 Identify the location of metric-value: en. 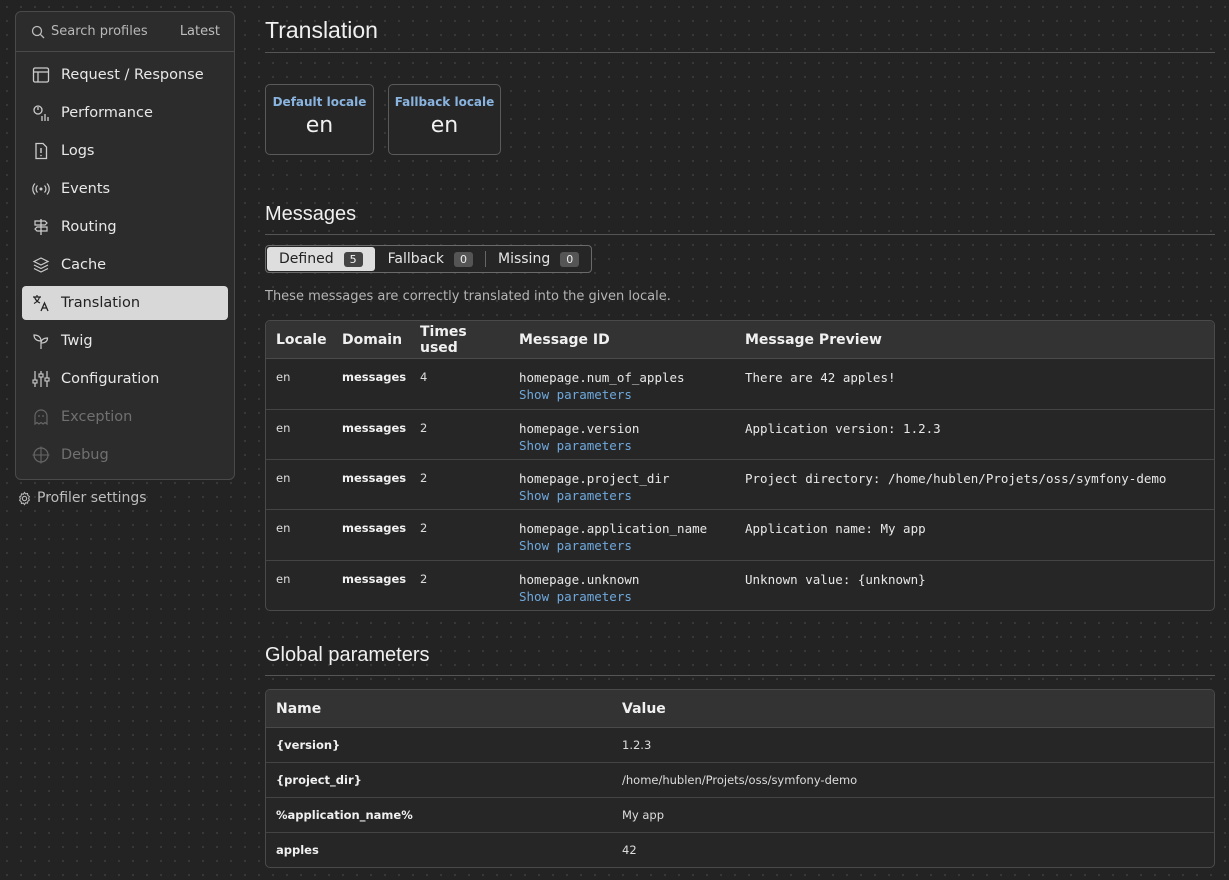
(444, 125).